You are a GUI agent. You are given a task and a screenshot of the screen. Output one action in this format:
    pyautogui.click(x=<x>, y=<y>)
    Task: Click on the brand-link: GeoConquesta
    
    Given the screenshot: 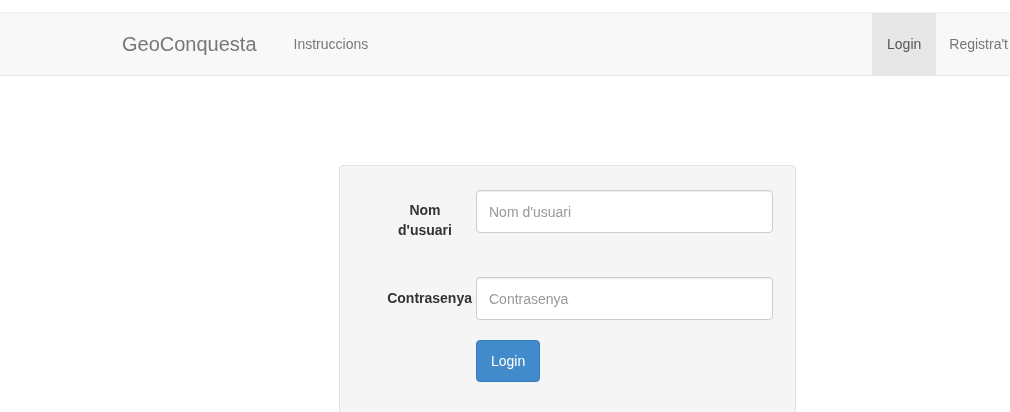 What is the action you would take?
    pyautogui.click(x=189, y=44)
    